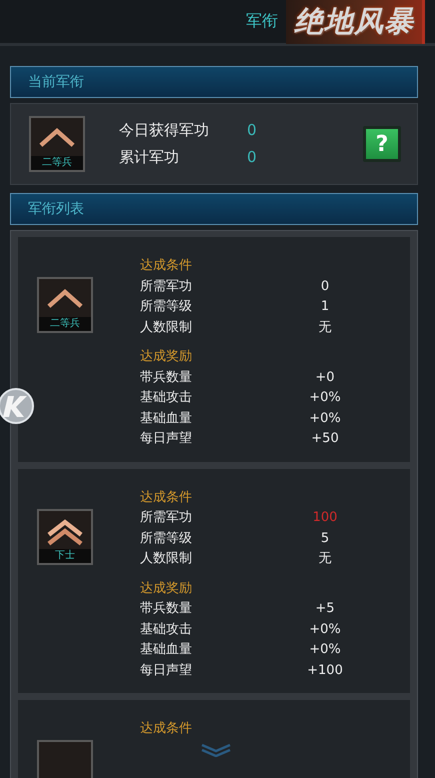 Image resolution: width=435 pixels, height=778 pixels. What do you see at coordinates (214, 82) in the screenshot?
I see `section-header: 当前军衔` at bounding box center [214, 82].